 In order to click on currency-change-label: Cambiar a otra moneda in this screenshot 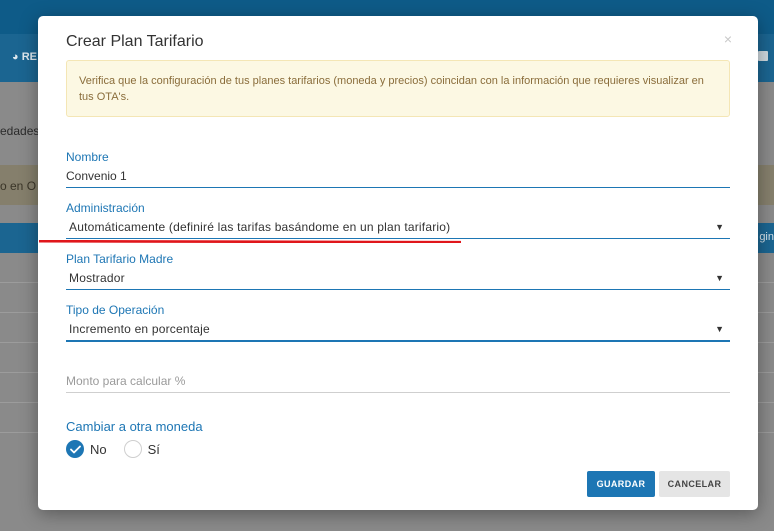, I will do `click(134, 426)`.